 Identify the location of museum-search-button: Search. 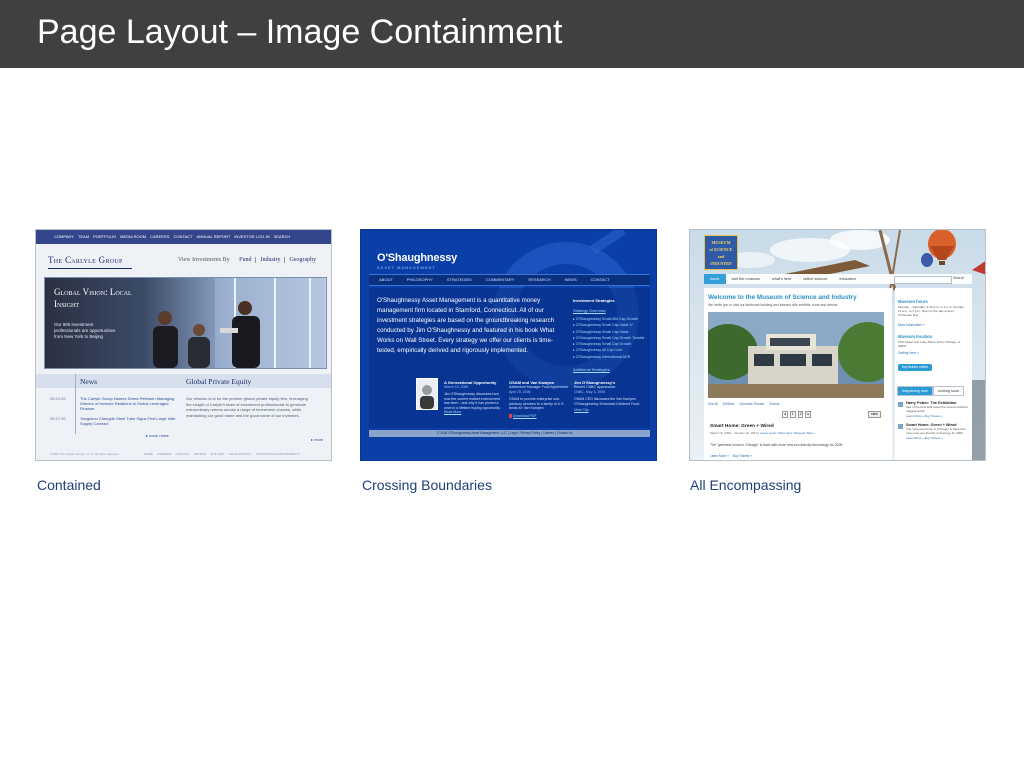
(958, 278).